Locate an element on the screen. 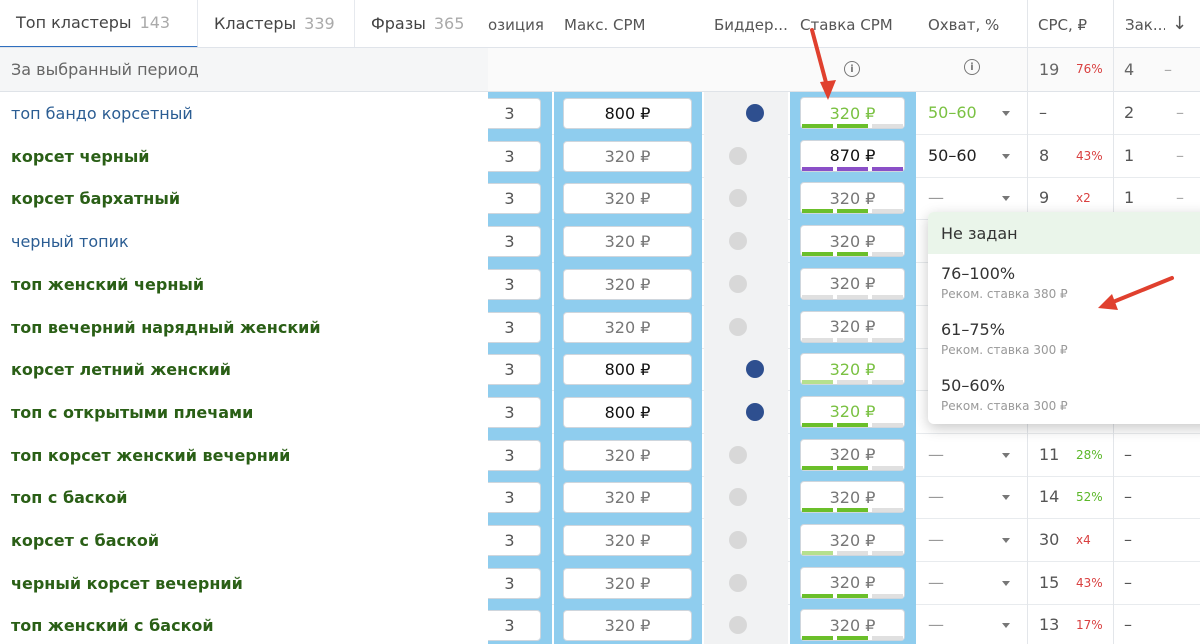 The height and width of the screenshot is (644, 1200). dropdown-option-none: Не задан is located at coordinates (1064, 233).